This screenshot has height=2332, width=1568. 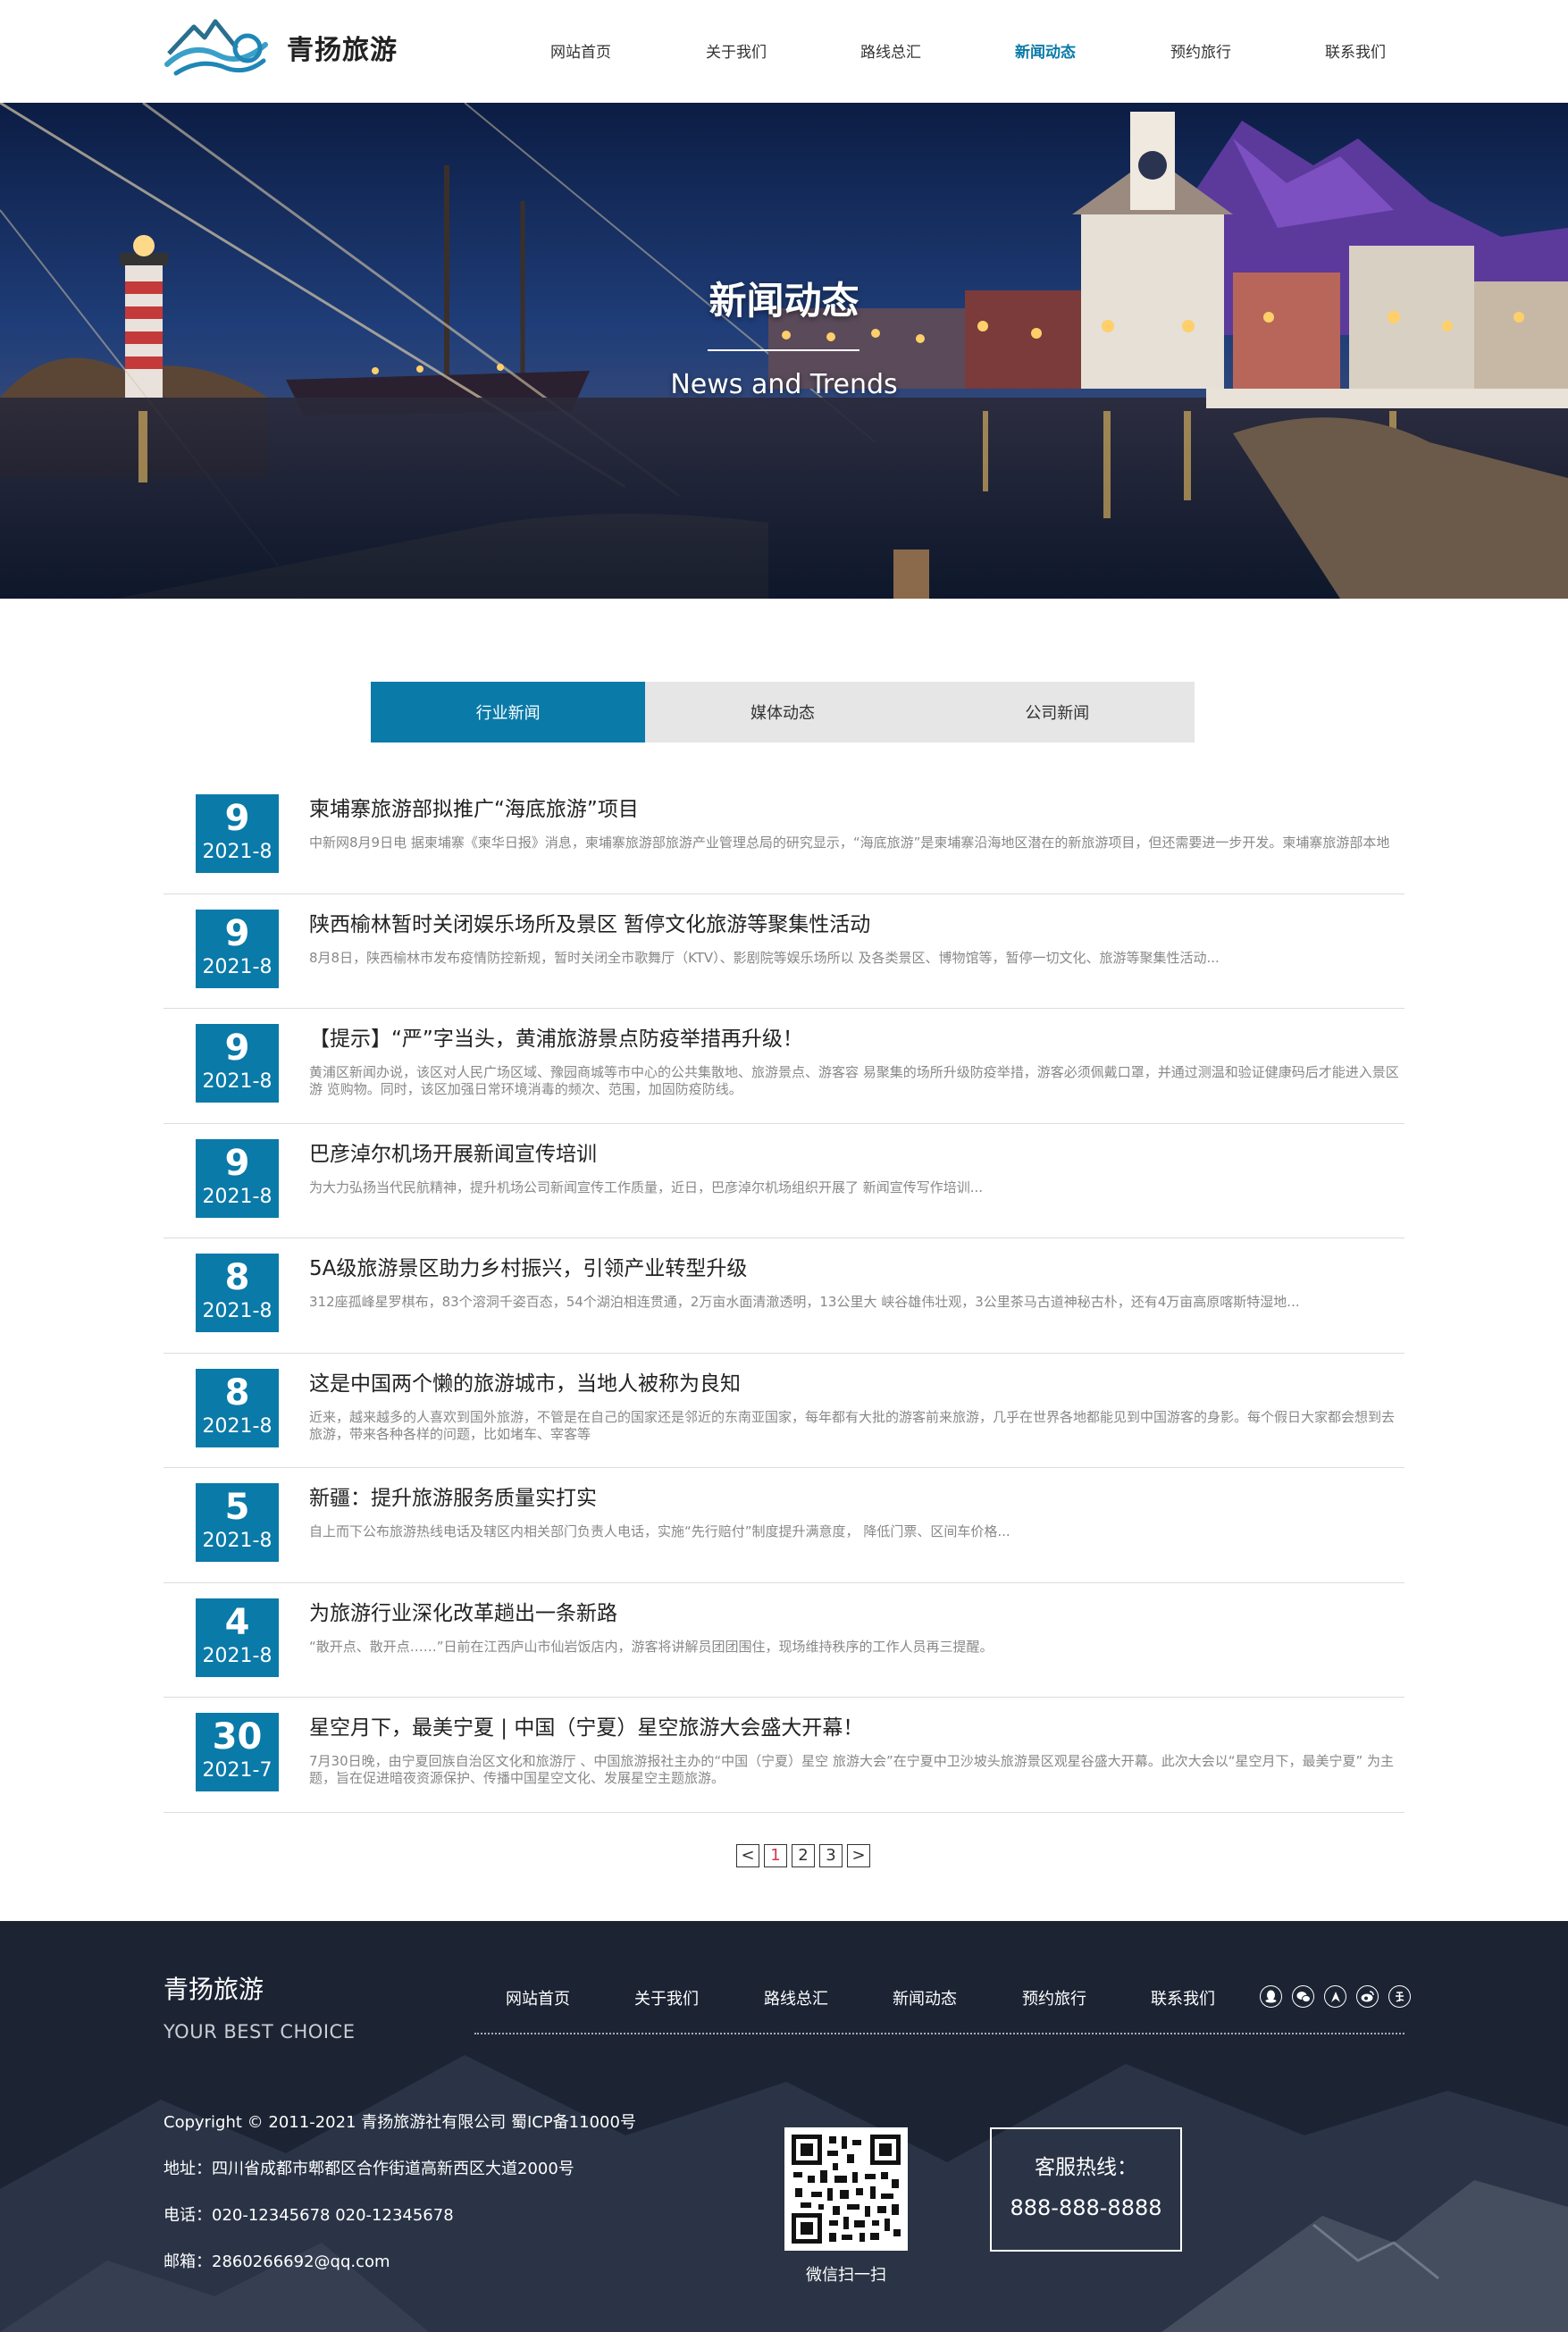 I want to click on douyin-icon, so click(x=1335, y=1997).